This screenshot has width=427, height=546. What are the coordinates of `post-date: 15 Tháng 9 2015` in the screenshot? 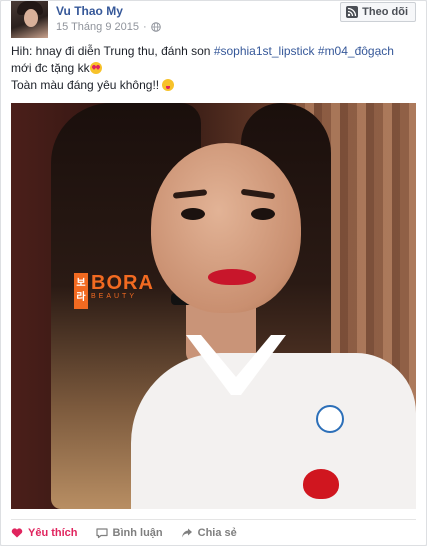 It's located at (97, 27).